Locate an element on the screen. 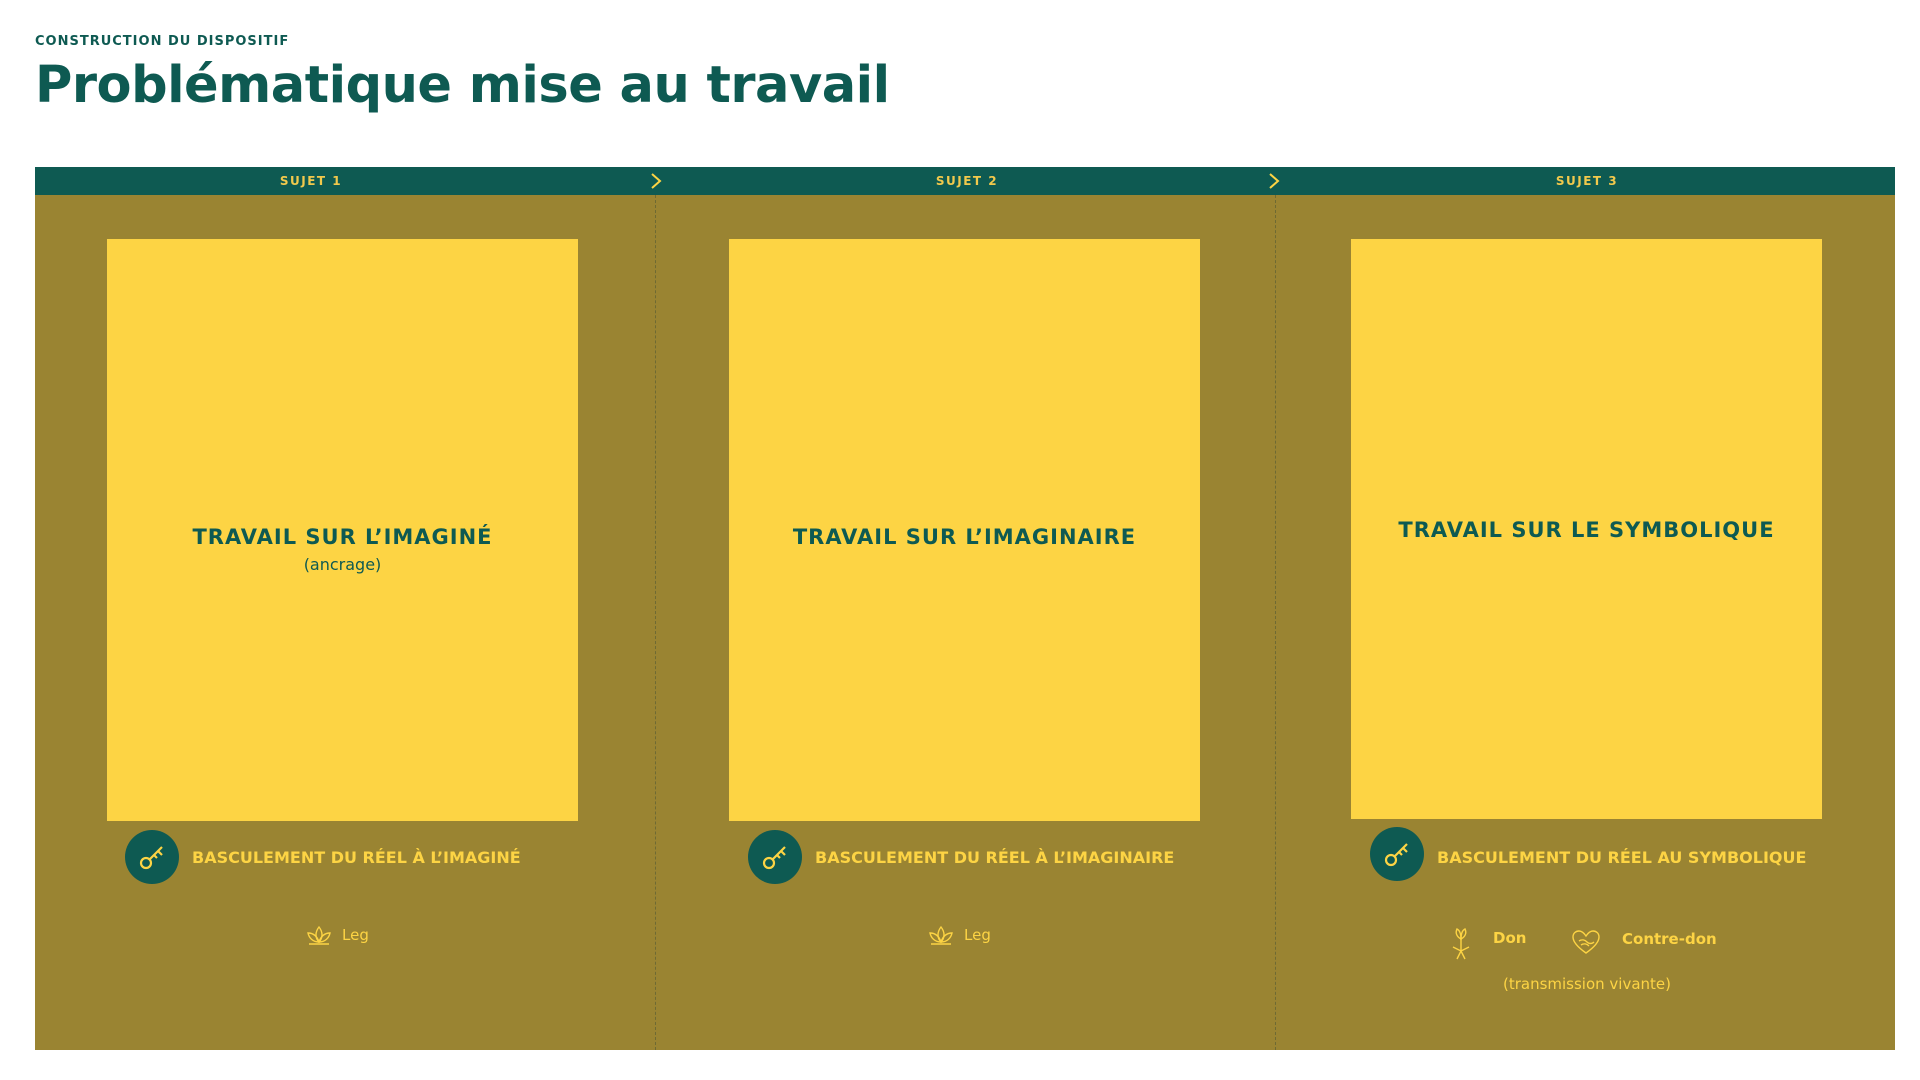  subject-1-card: TRAVAIL SUR L’IMAGINÉ (ancrage) is located at coordinates (342, 530).